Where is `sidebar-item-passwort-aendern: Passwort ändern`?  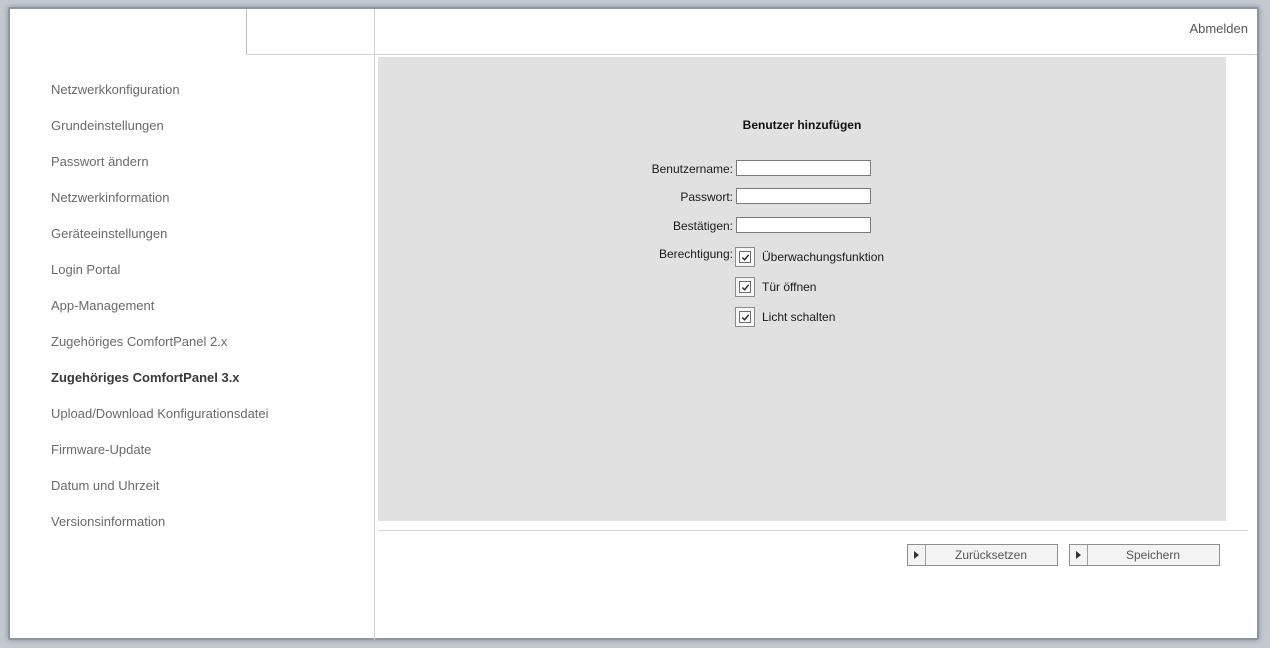 sidebar-item-passwort-aendern: Passwort ändern is located at coordinates (160, 171).